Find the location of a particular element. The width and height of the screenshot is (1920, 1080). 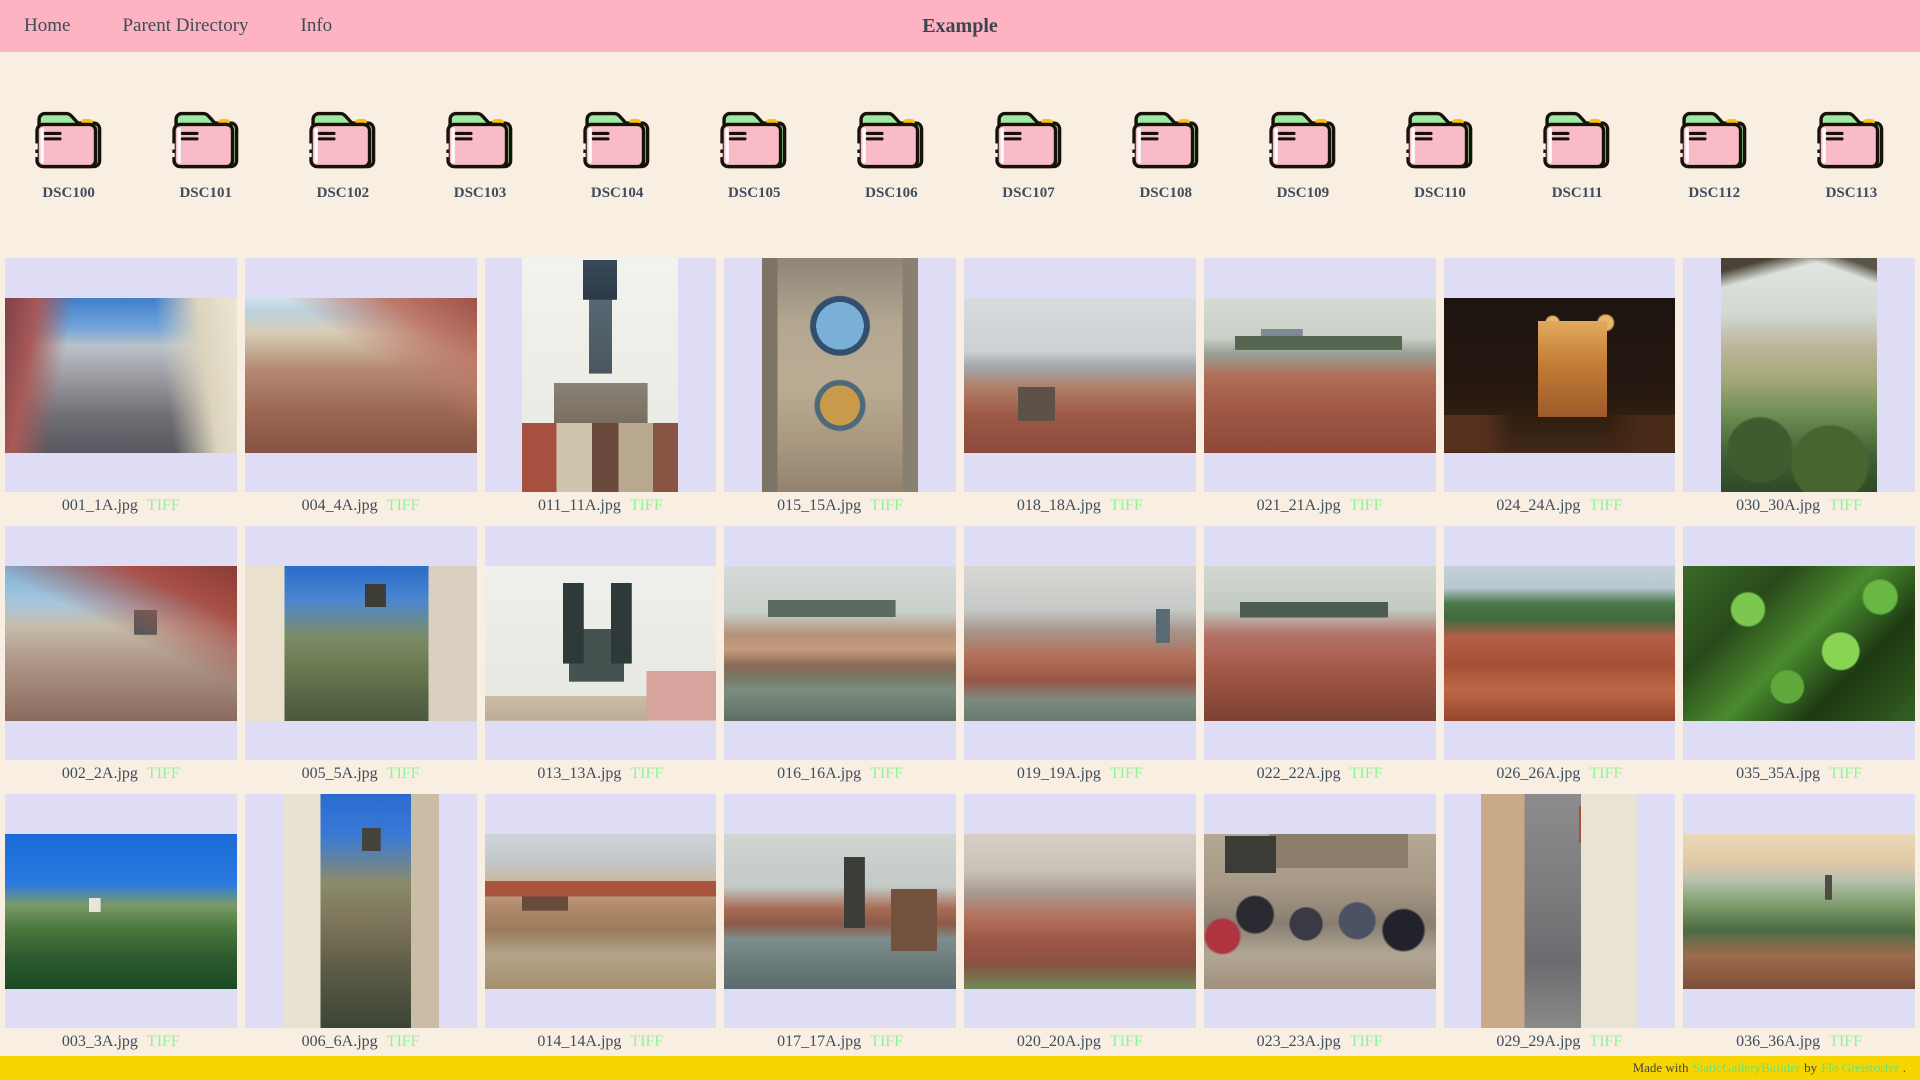

gallery-cell: 001_1A.jpg TIFF is located at coordinates (121, 389).